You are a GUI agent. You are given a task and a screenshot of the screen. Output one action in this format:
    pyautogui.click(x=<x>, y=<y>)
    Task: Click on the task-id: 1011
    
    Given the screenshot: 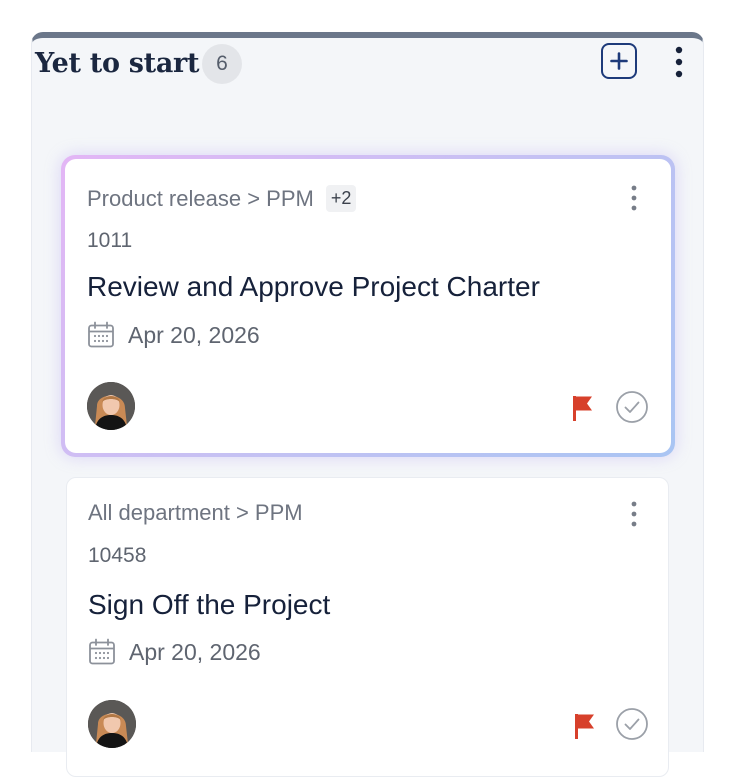 What is the action you would take?
    pyautogui.click(x=110, y=240)
    